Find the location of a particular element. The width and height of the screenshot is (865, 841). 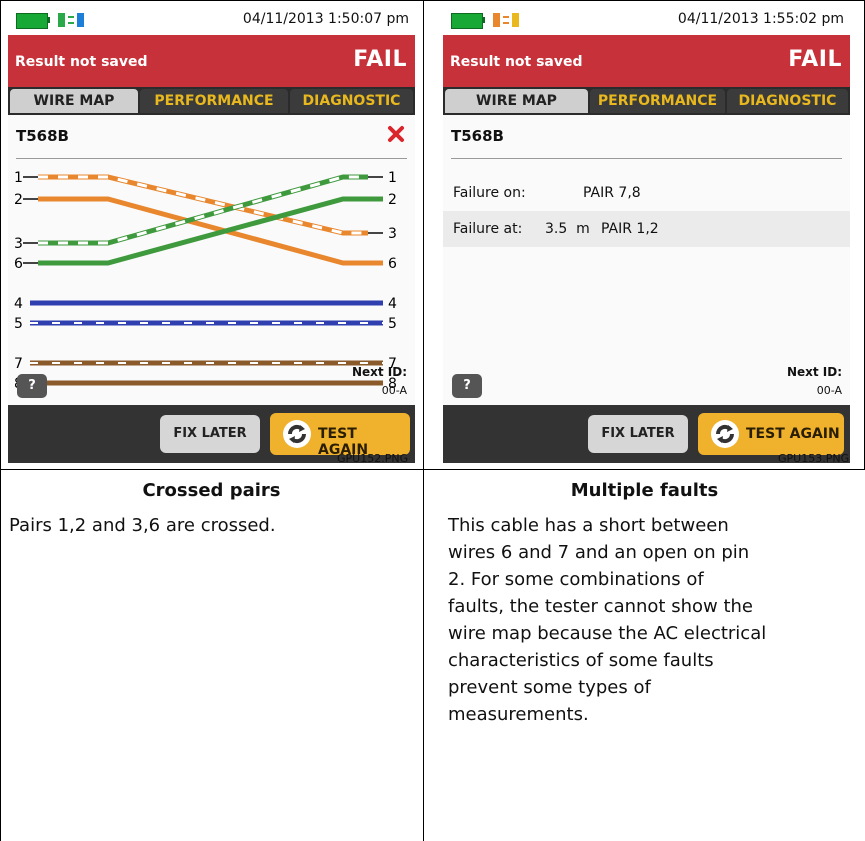

table-border-left is located at coordinates (0, 420).